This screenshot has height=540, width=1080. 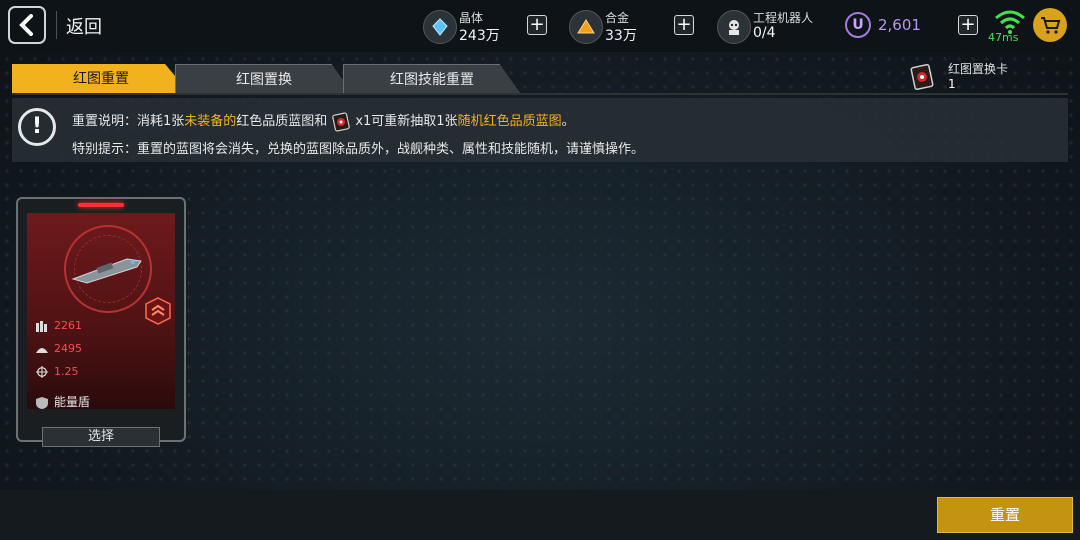 I want to click on u-currency-value: 2,601, so click(x=899, y=25).